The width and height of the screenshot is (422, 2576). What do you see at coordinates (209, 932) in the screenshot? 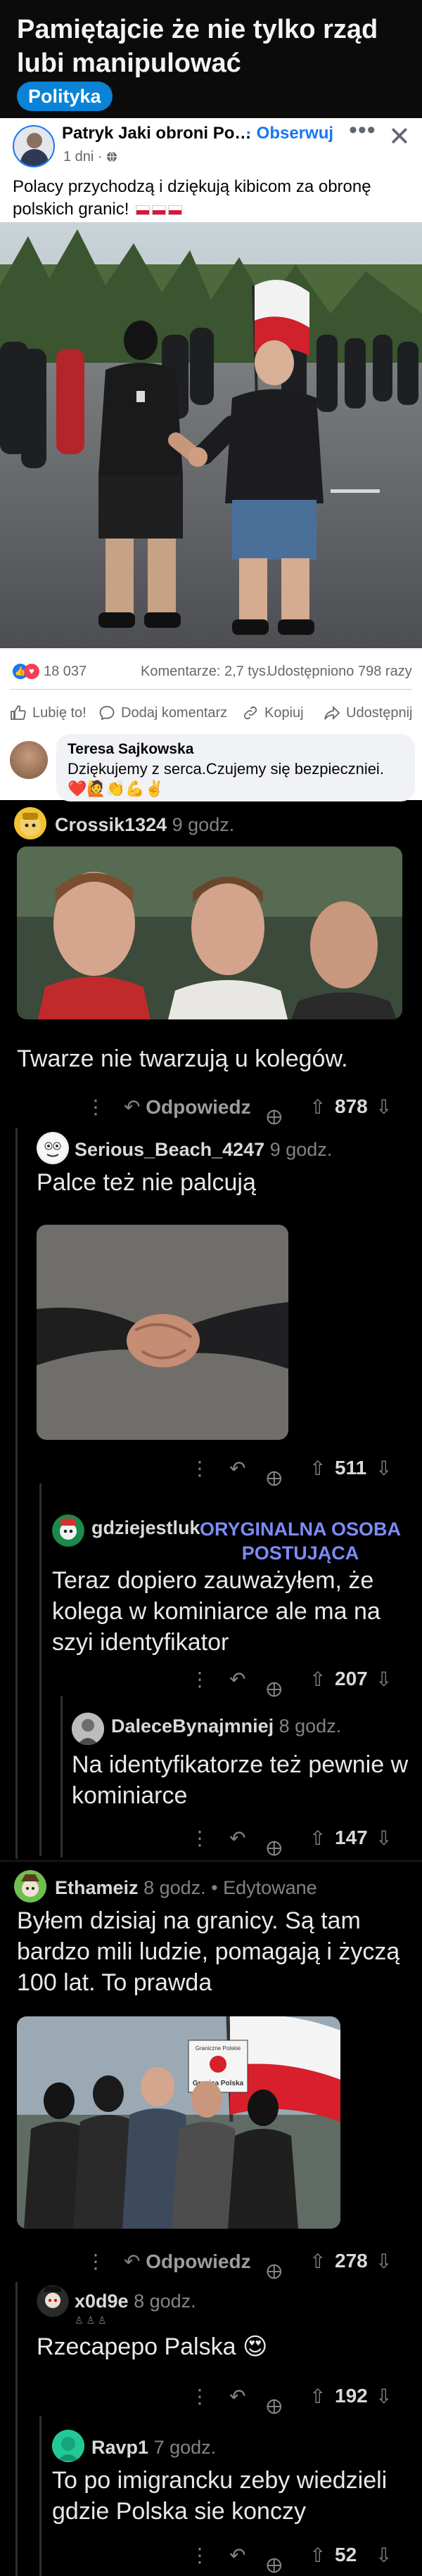
I see `comment-image-faces` at bounding box center [209, 932].